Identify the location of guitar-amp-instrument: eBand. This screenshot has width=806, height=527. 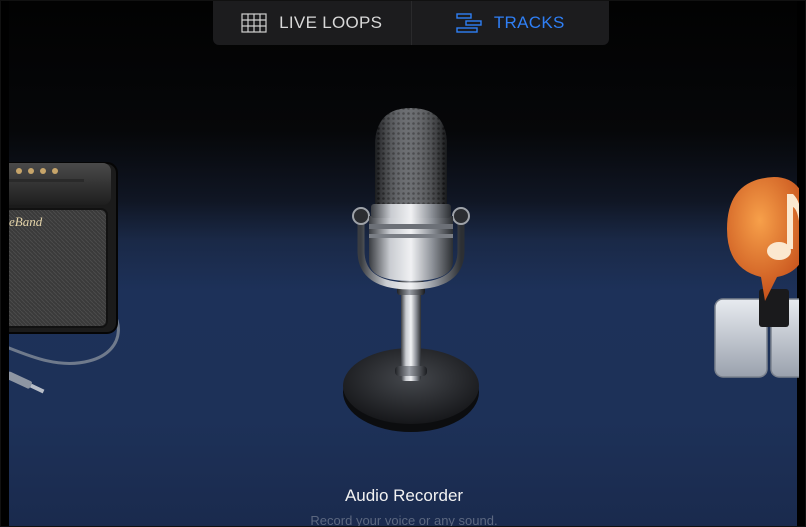
(69, 273).